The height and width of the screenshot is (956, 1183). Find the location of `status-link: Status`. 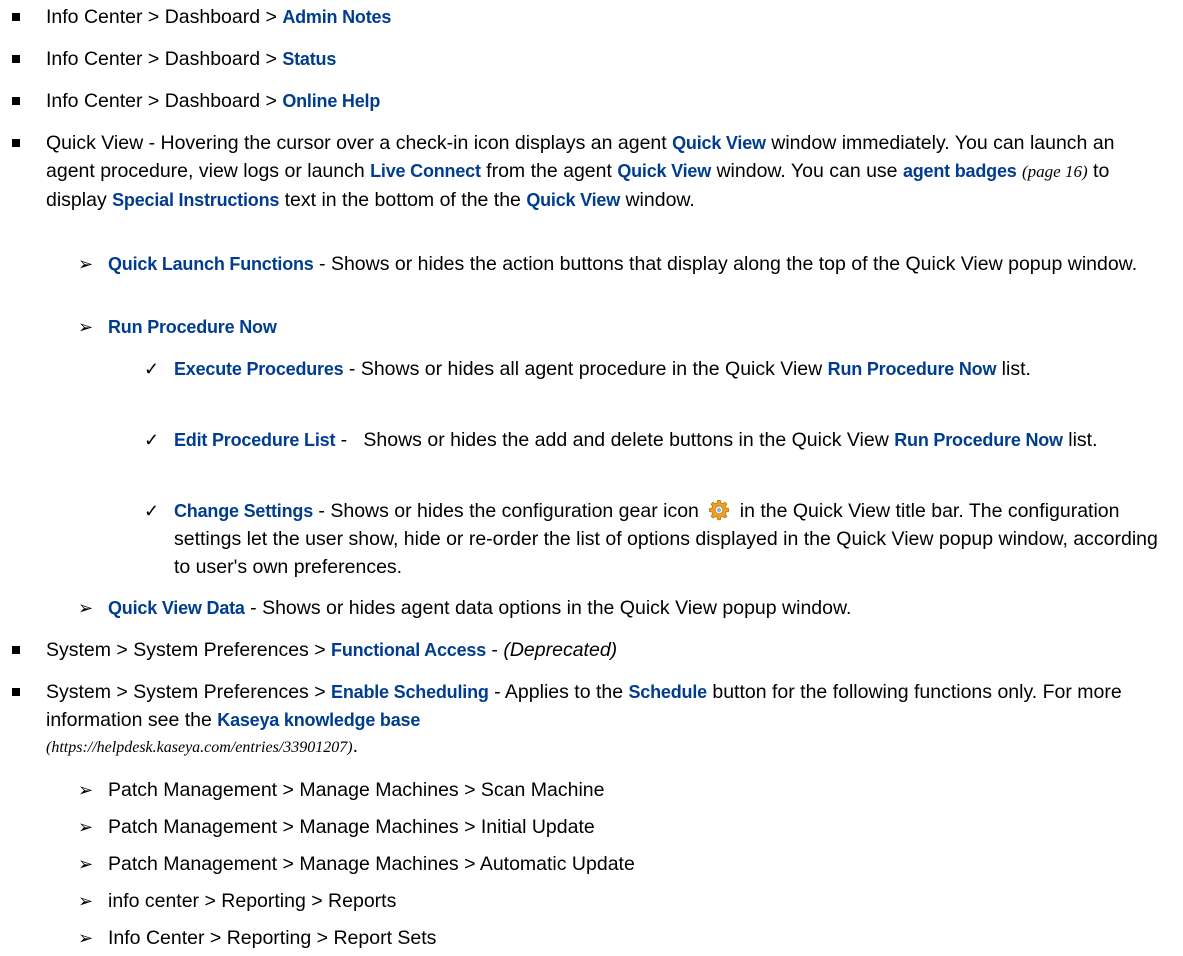

status-link: Status is located at coordinates (309, 59).